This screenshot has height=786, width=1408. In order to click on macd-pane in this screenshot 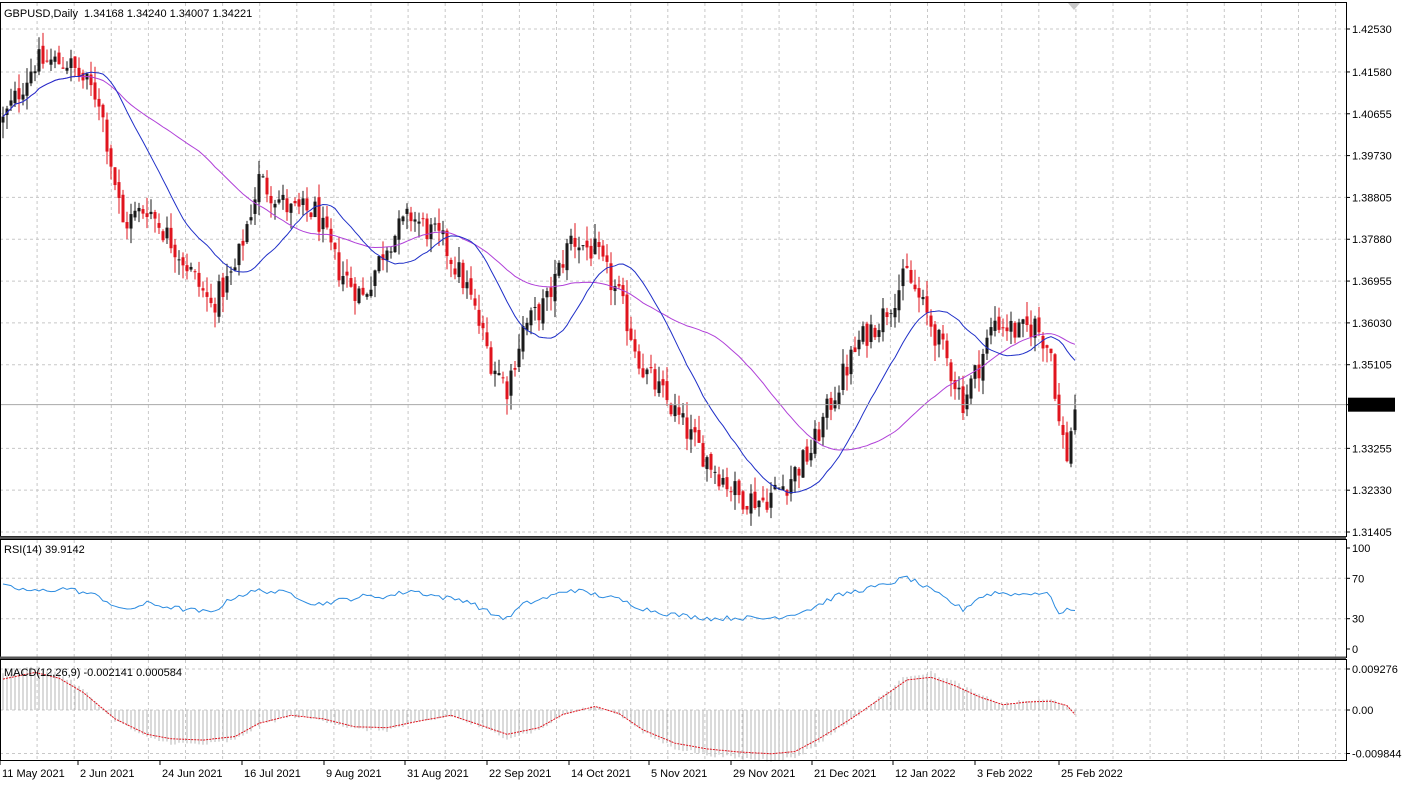, I will do `click(539, 714)`.